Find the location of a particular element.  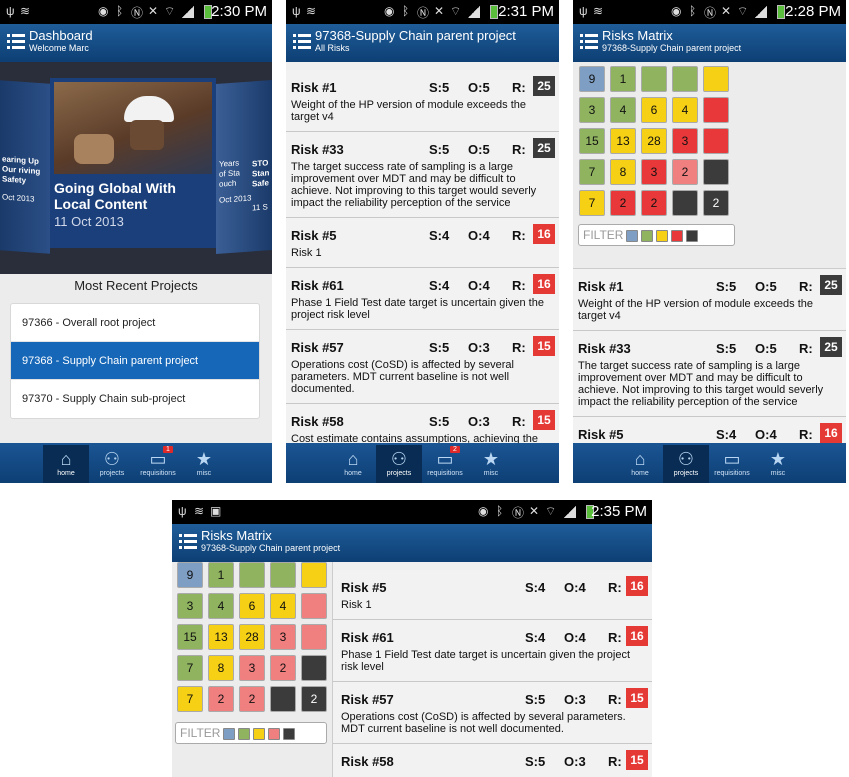

matrix-cell: 6 is located at coordinates (654, 110).